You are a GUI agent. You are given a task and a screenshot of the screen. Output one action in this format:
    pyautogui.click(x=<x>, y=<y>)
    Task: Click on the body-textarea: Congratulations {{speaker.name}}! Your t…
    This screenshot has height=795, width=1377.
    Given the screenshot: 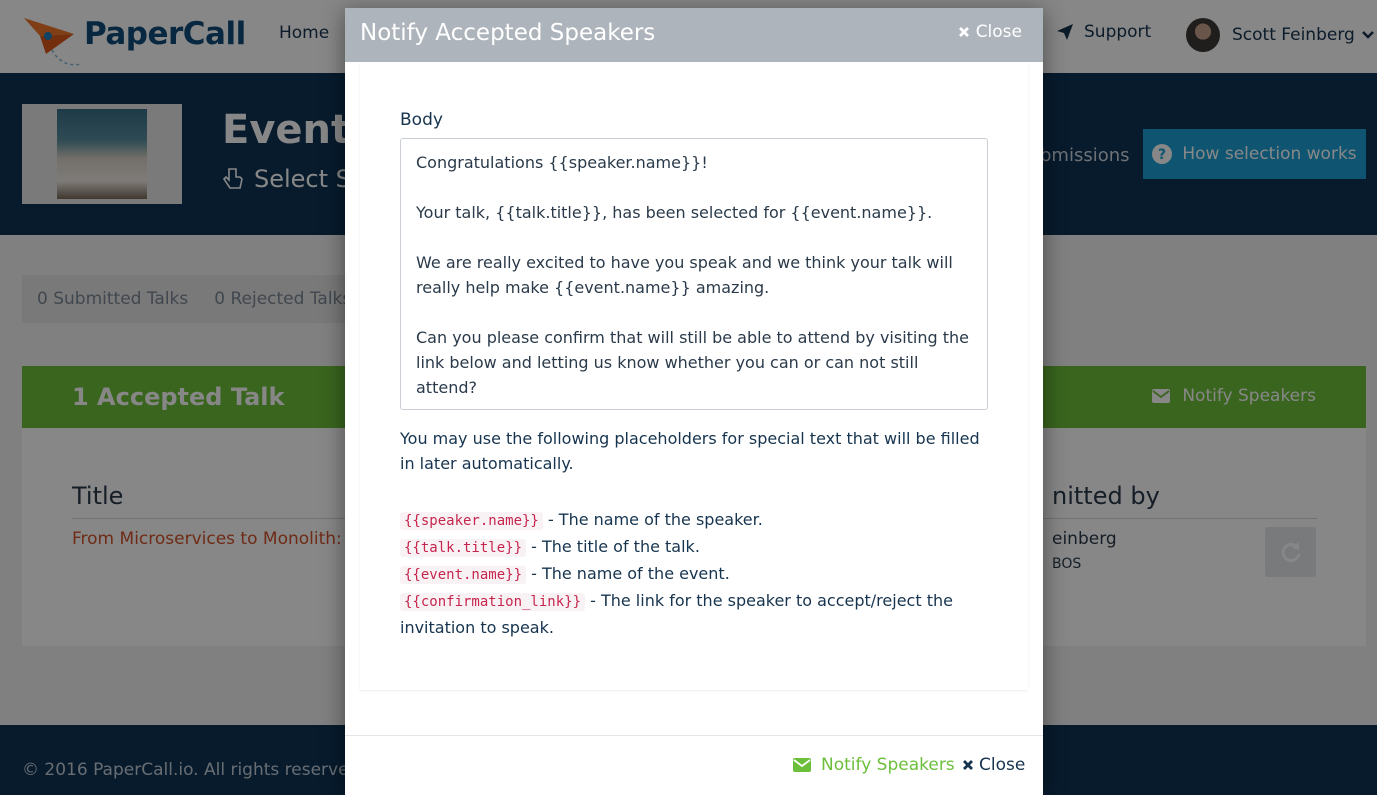 What is the action you would take?
    pyautogui.click(x=694, y=274)
    